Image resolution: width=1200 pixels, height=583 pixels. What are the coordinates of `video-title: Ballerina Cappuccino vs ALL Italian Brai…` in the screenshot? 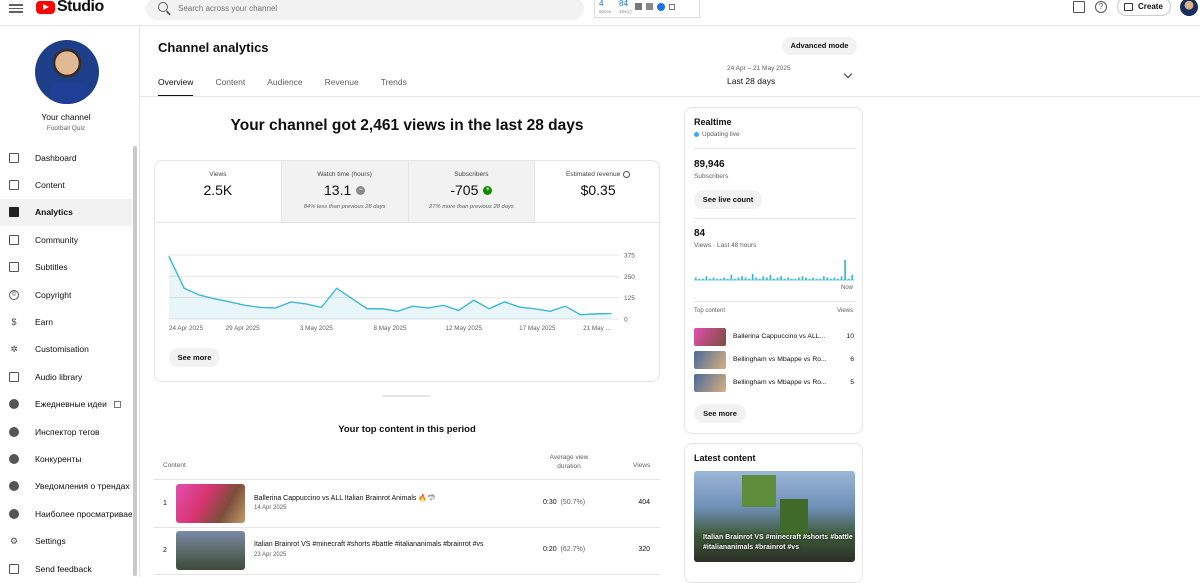 It's located at (345, 498).